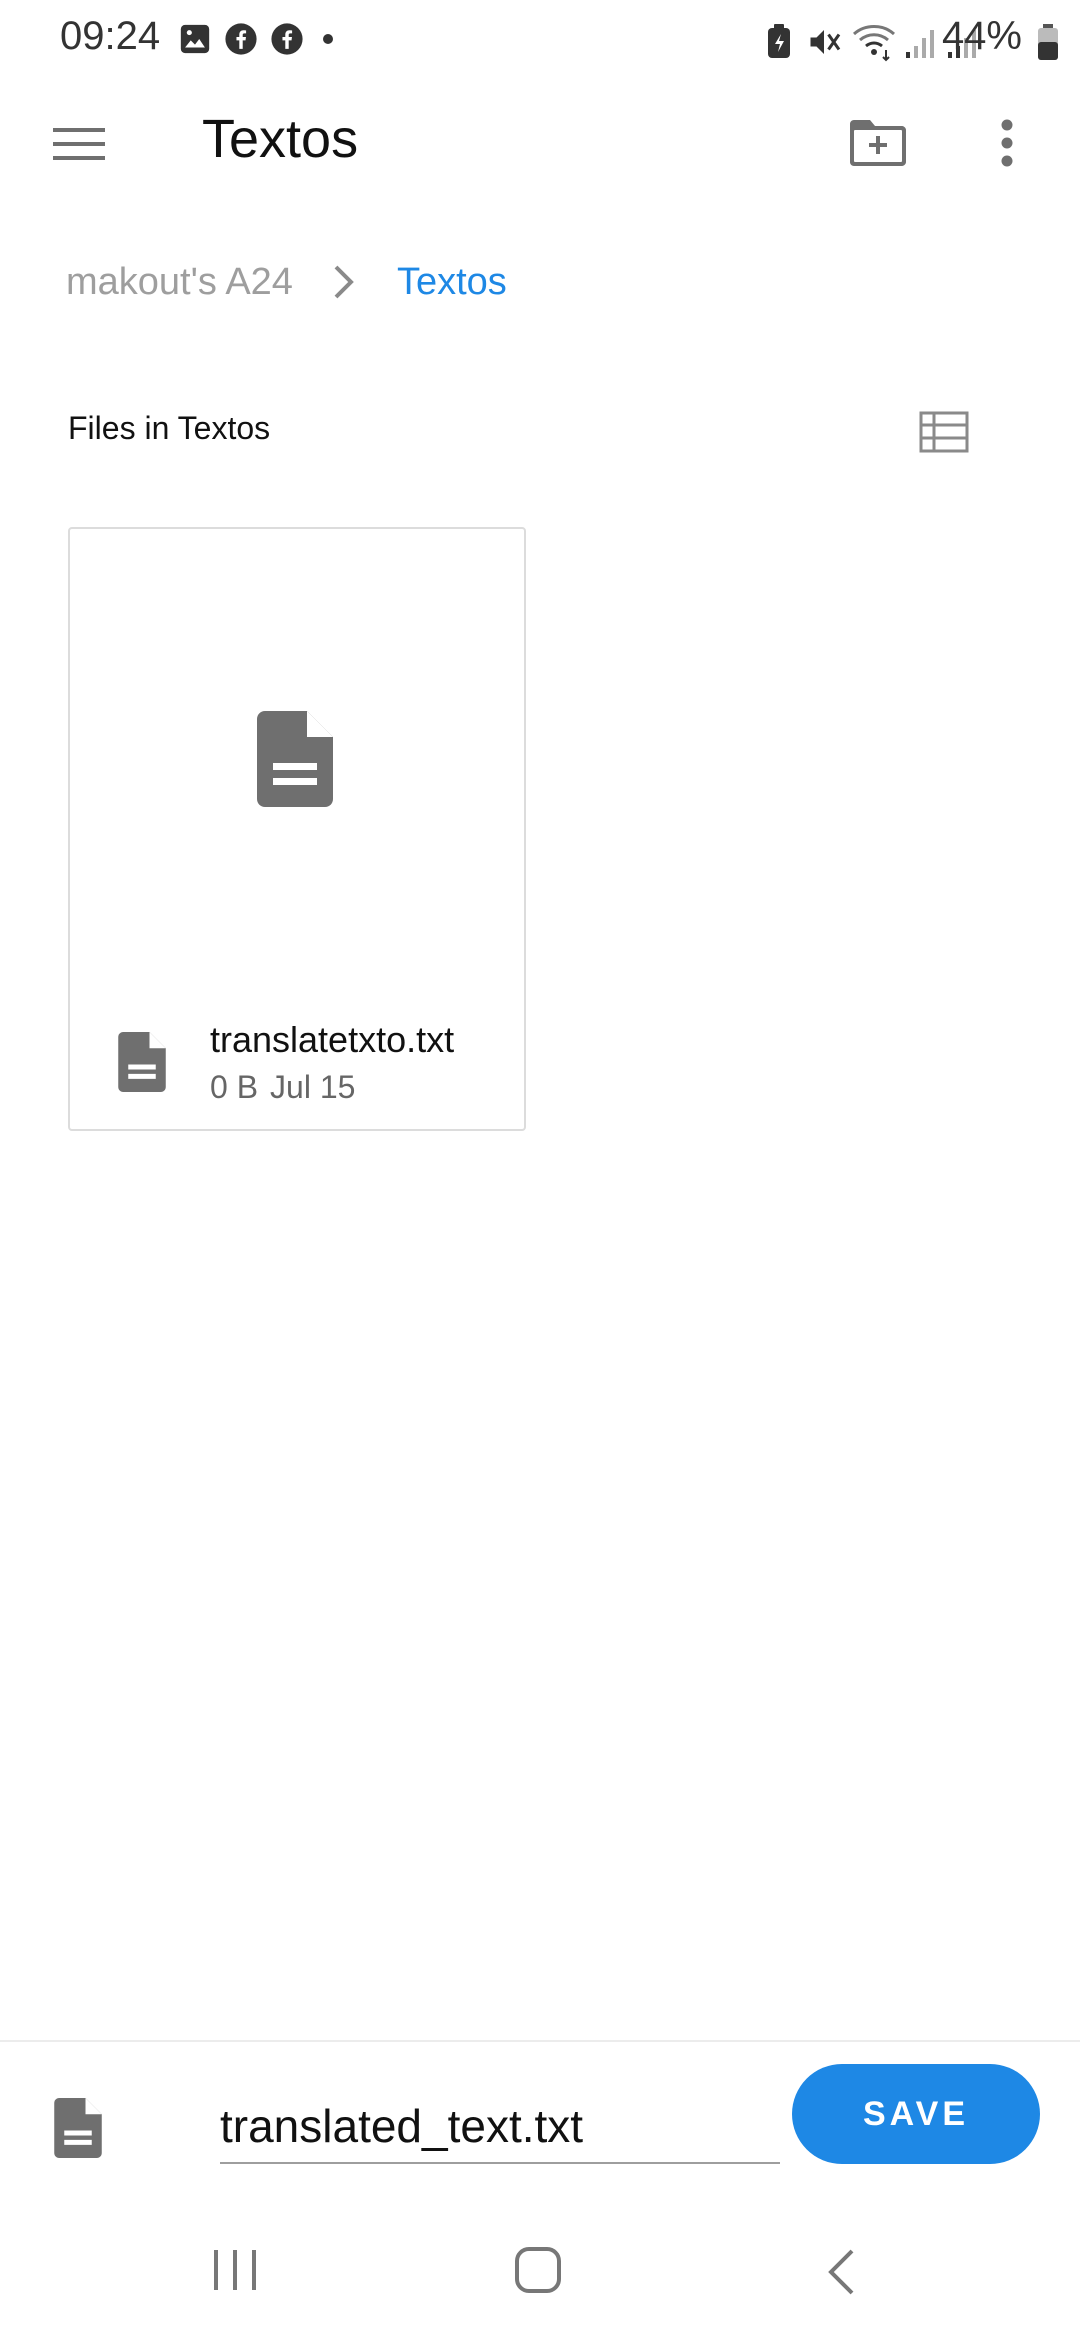  Describe the element at coordinates (179, 282) in the screenshot. I see `breadcrumb-root: makout's A24` at that location.